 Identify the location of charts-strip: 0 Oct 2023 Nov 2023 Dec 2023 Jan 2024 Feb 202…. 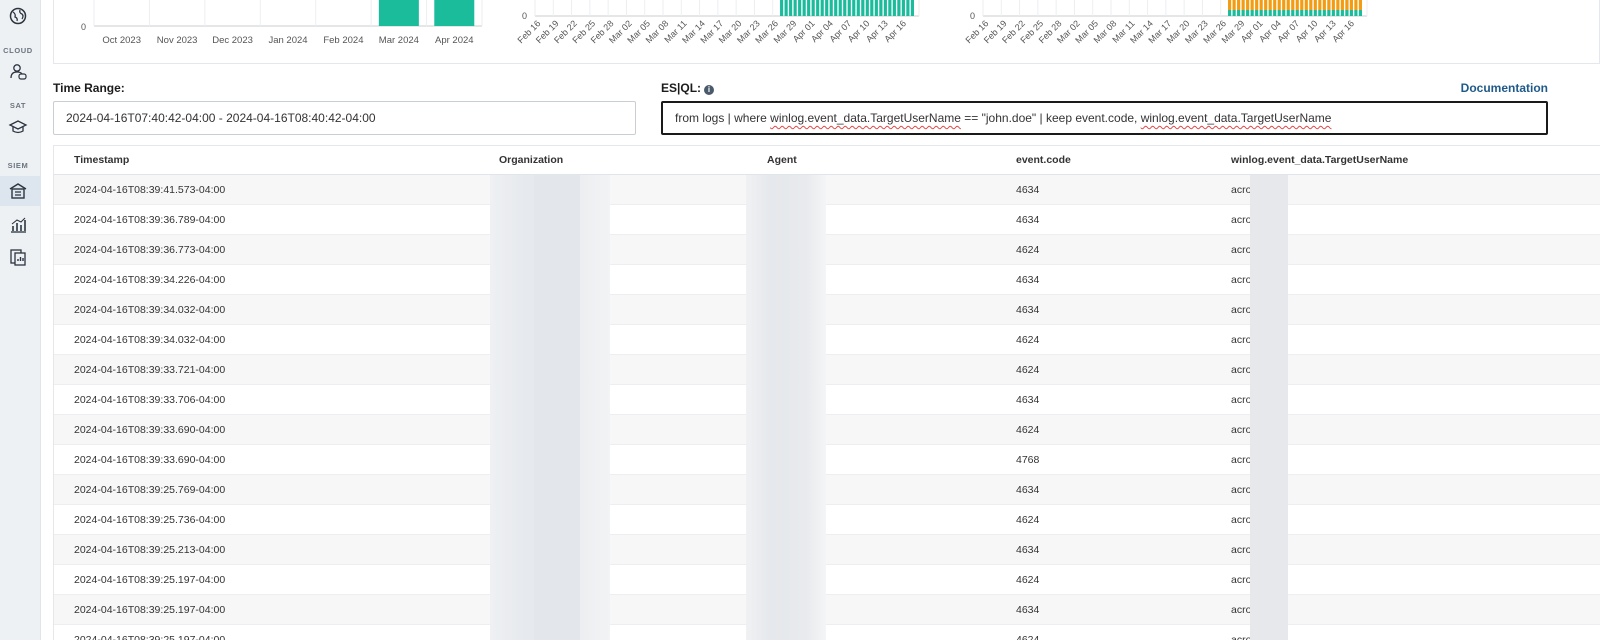
(826, 32).